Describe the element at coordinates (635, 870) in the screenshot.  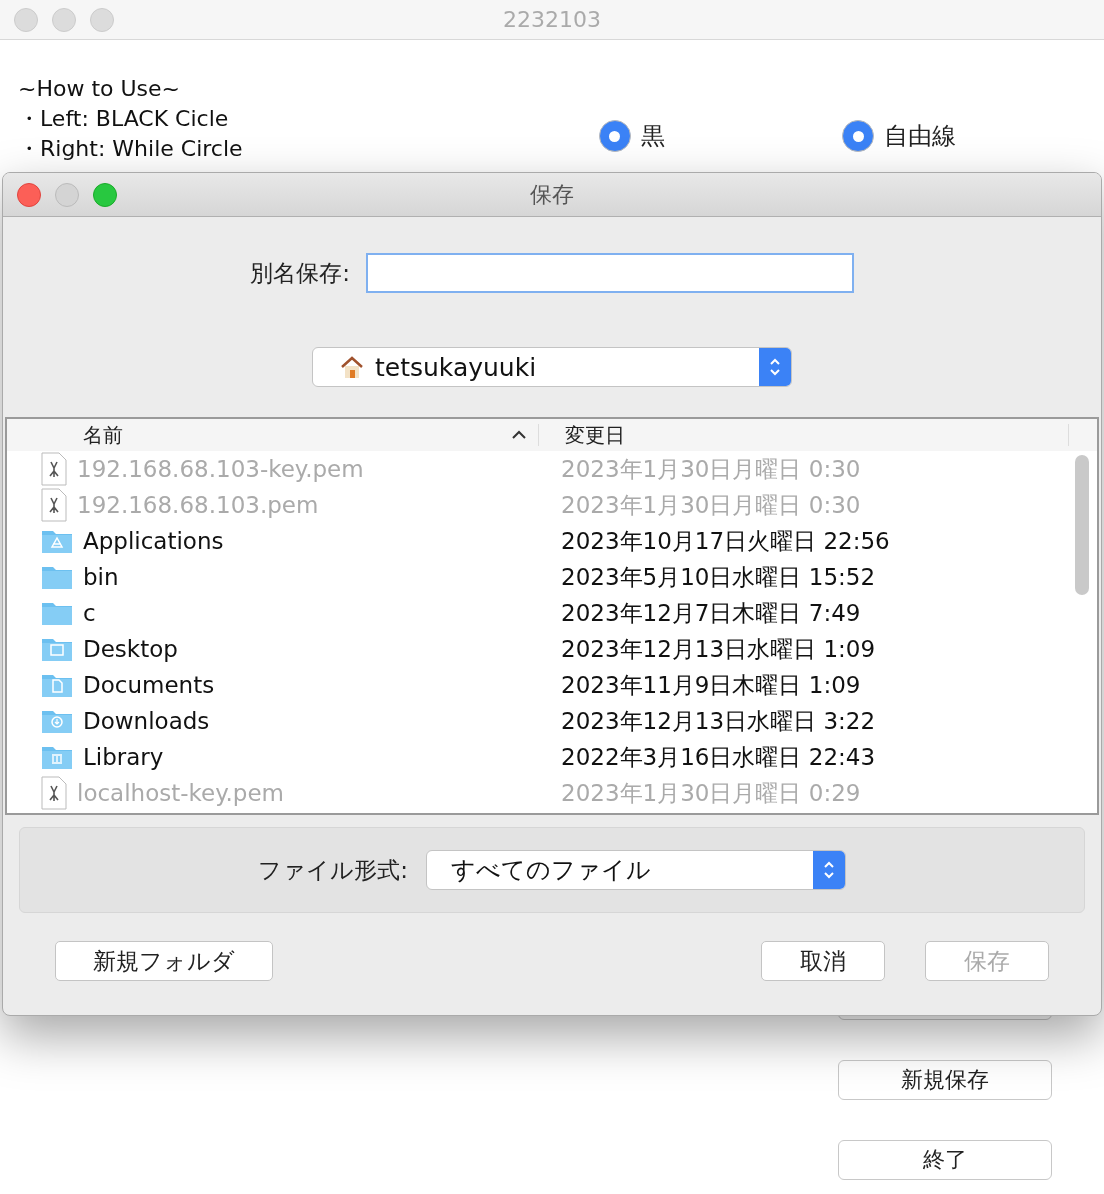
I see `format-dropdown: すべてのファイル` at that location.